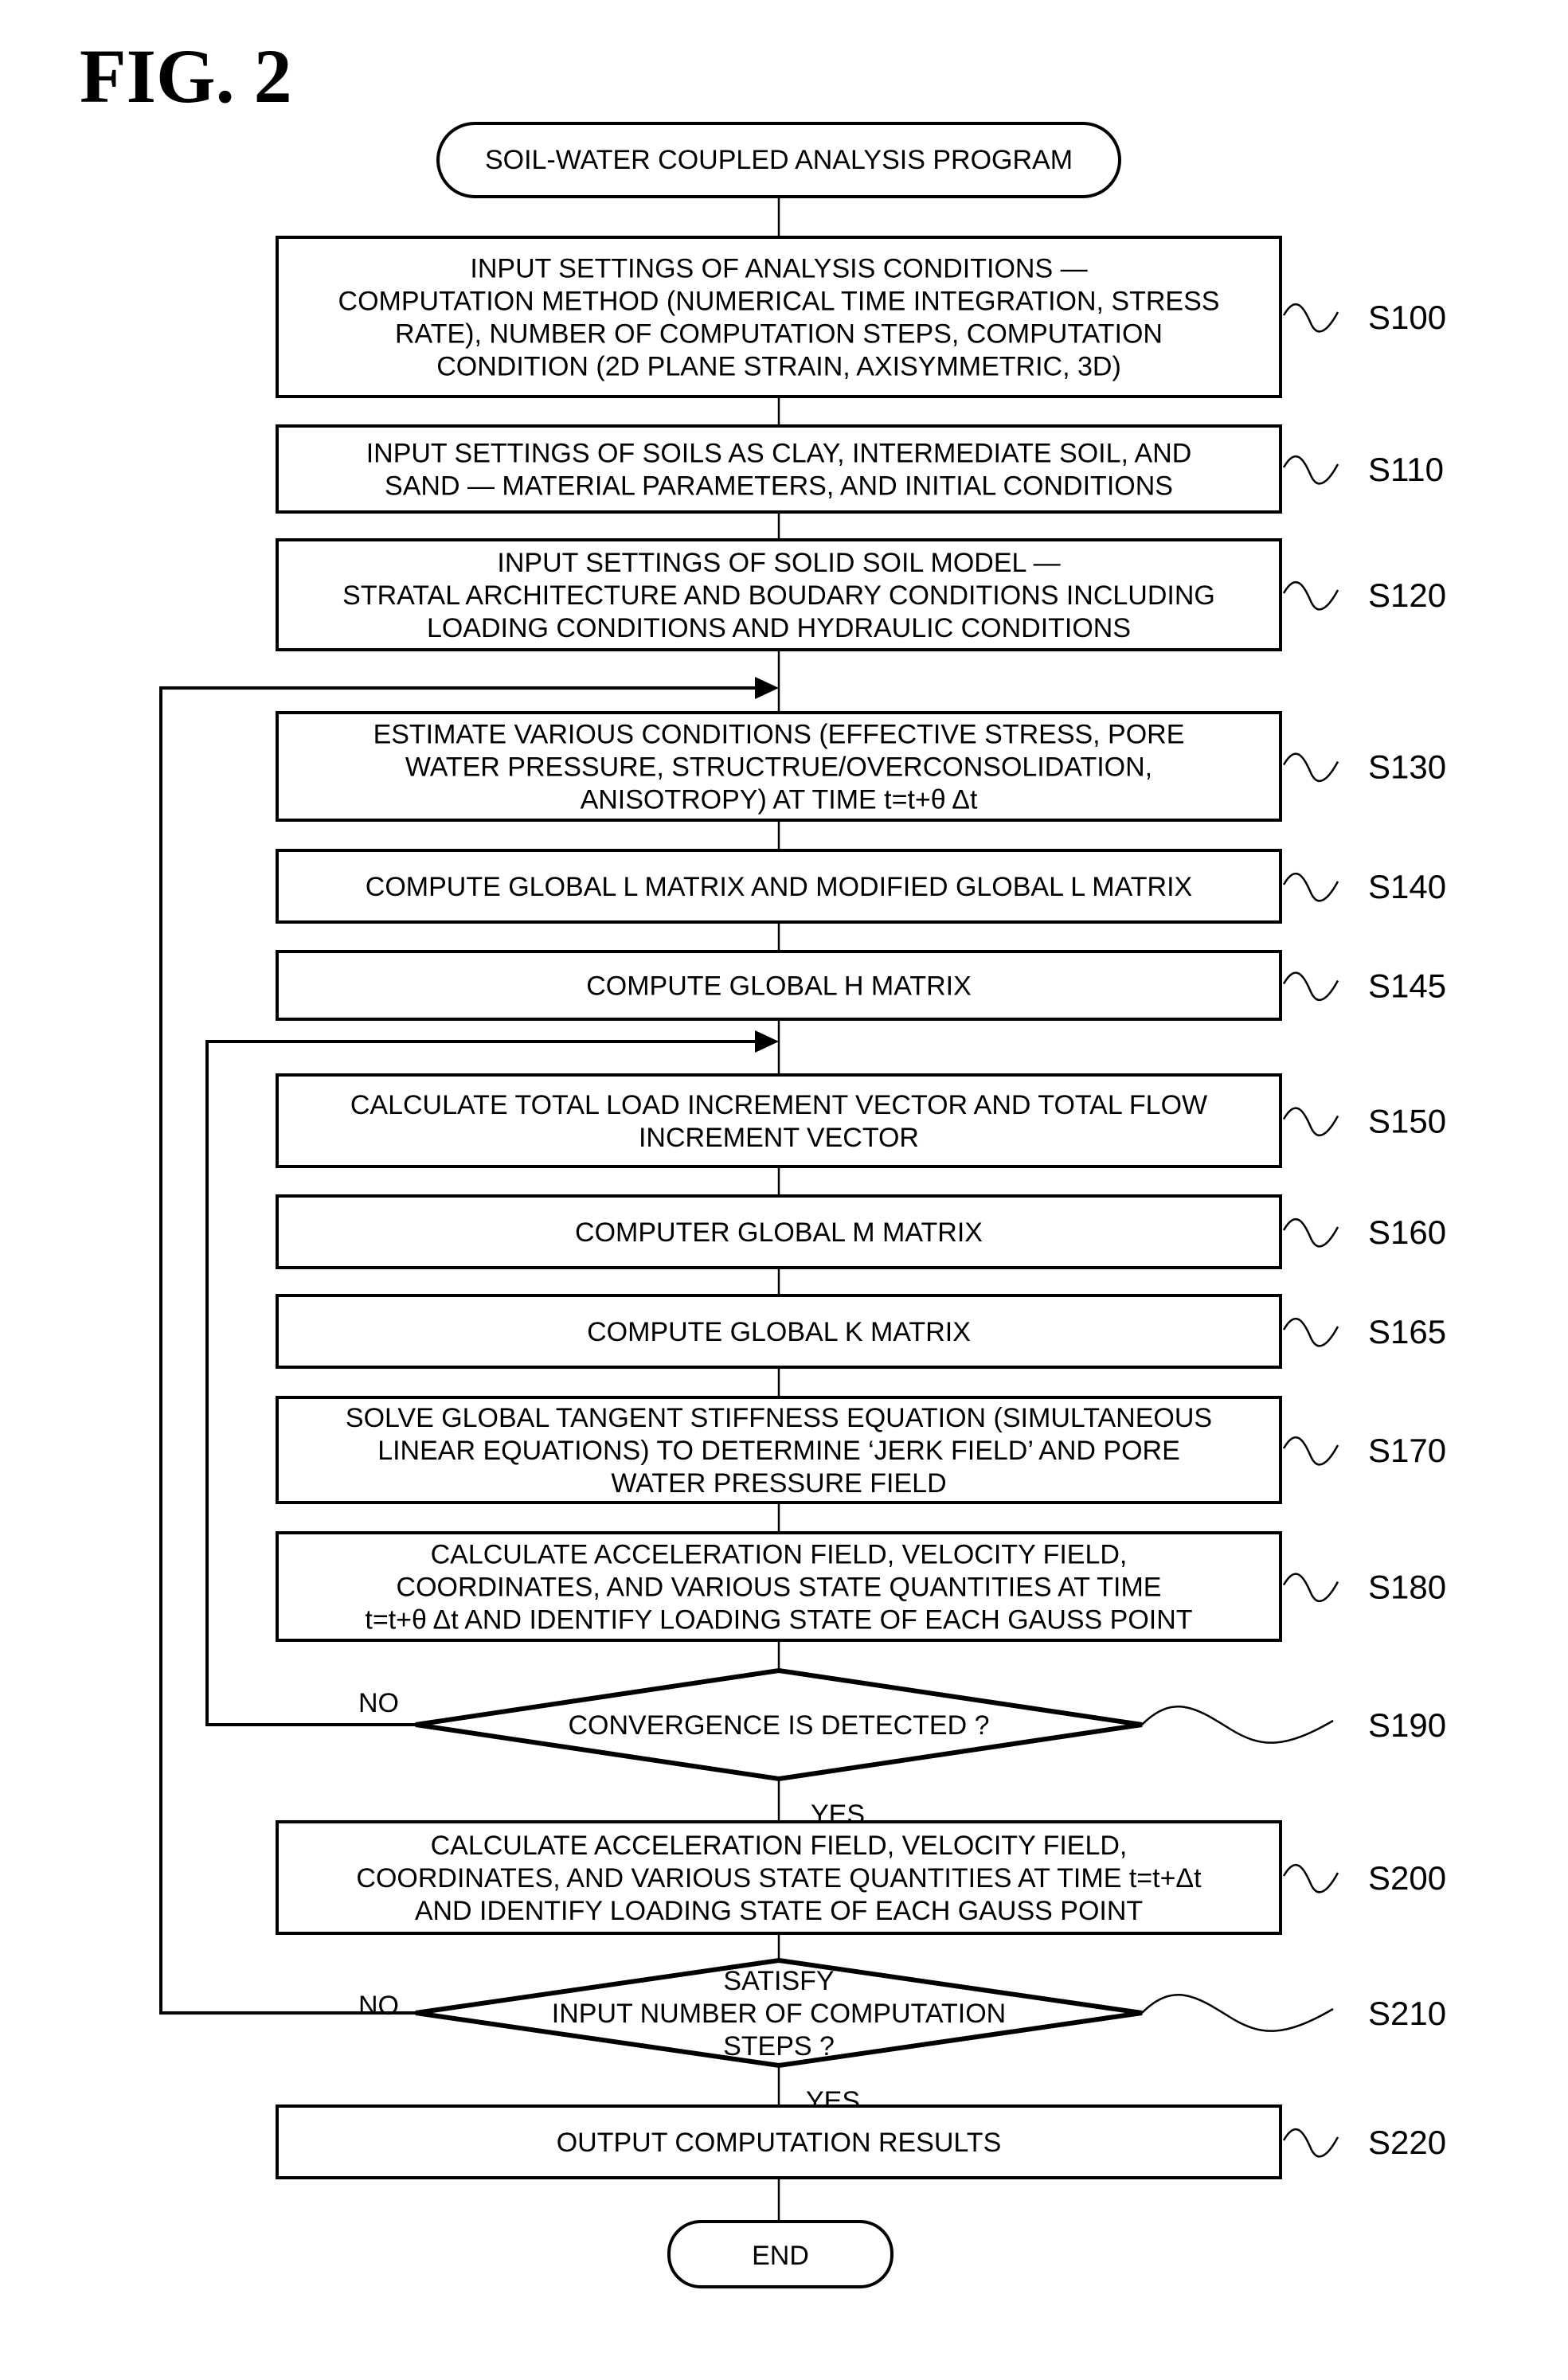 This screenshot has width=1568, height=2380. Describe the element at coordinates (767, 1041) in the screenshot. I see `arrowhead-inner-loop` at that location.